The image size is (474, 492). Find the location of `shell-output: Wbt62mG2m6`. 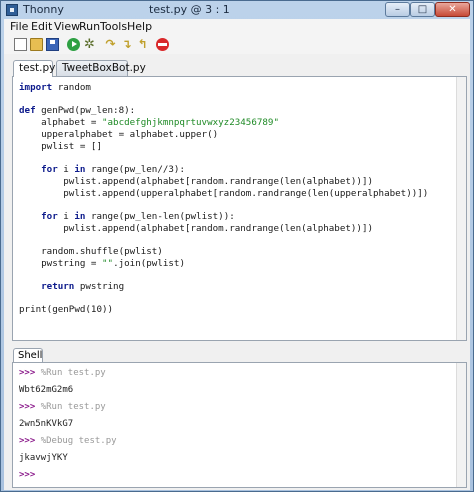

shell-output: Wbt62mG2m6 is located at coordinates (46, 390).